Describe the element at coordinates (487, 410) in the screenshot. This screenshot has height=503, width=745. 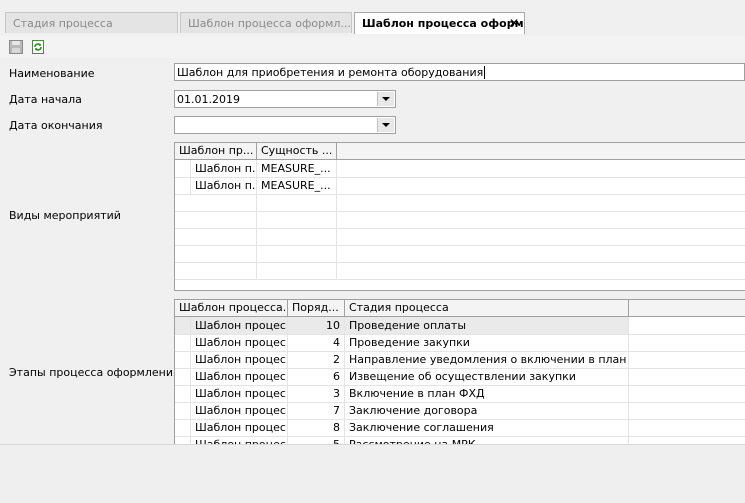
I see `table-cell: Заключение договора` at that location.